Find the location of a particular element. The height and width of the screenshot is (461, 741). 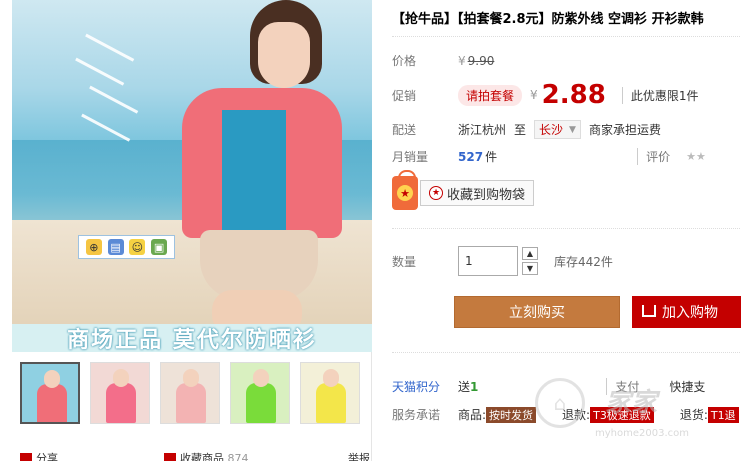

rating-stars: ★★ is located at coordinates (696, 156).